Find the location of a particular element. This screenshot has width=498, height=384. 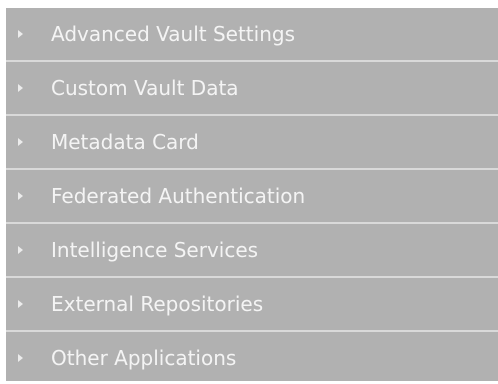

tree-item-external-repositories: External Repositories is located at coordinates (252, 305).